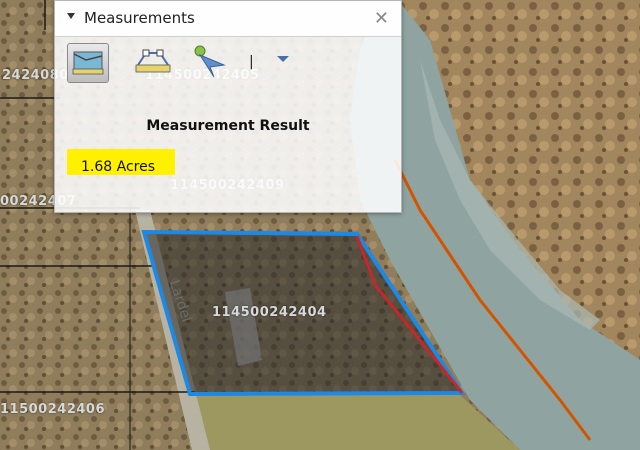  What do you see at coordinates (71, 16) in the screenshot?
I see `collapse-icon` at bounding box center [71, 16].